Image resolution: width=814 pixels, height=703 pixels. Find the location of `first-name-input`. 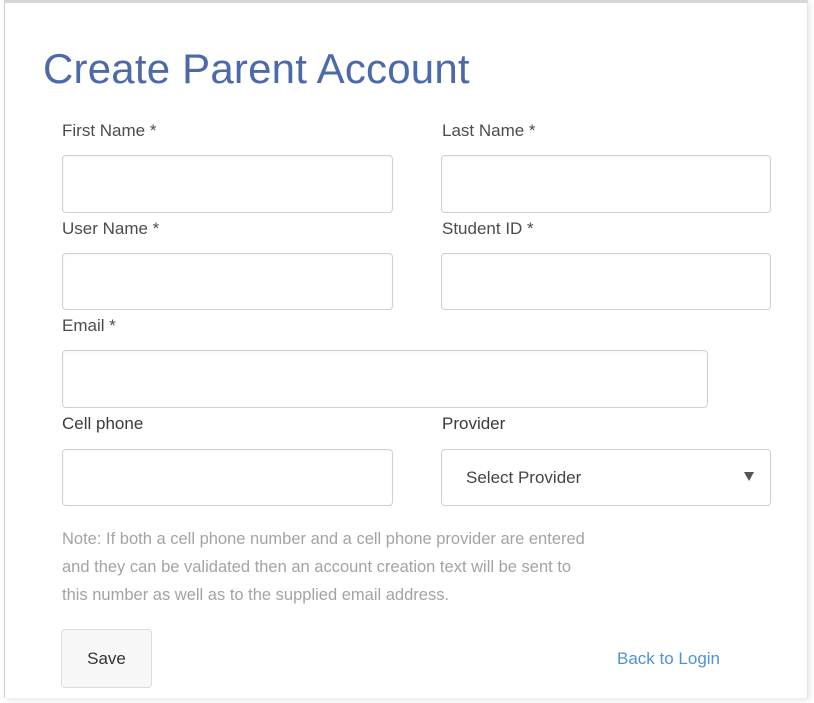

first-name-input is located at coordinates (227, 184).